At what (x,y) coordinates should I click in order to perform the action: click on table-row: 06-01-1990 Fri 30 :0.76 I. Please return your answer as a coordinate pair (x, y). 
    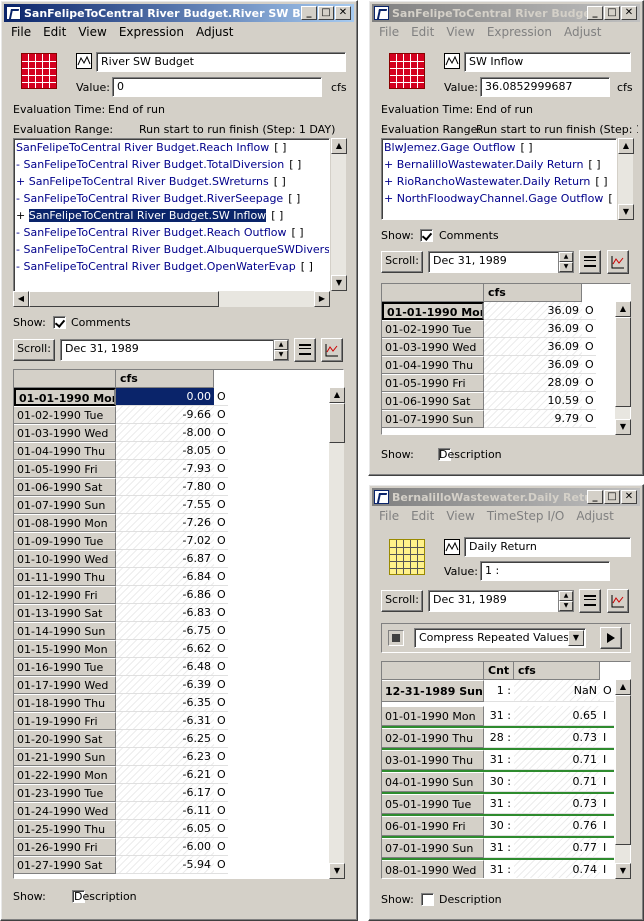
    Looking at the image, I should click on (498, 827).